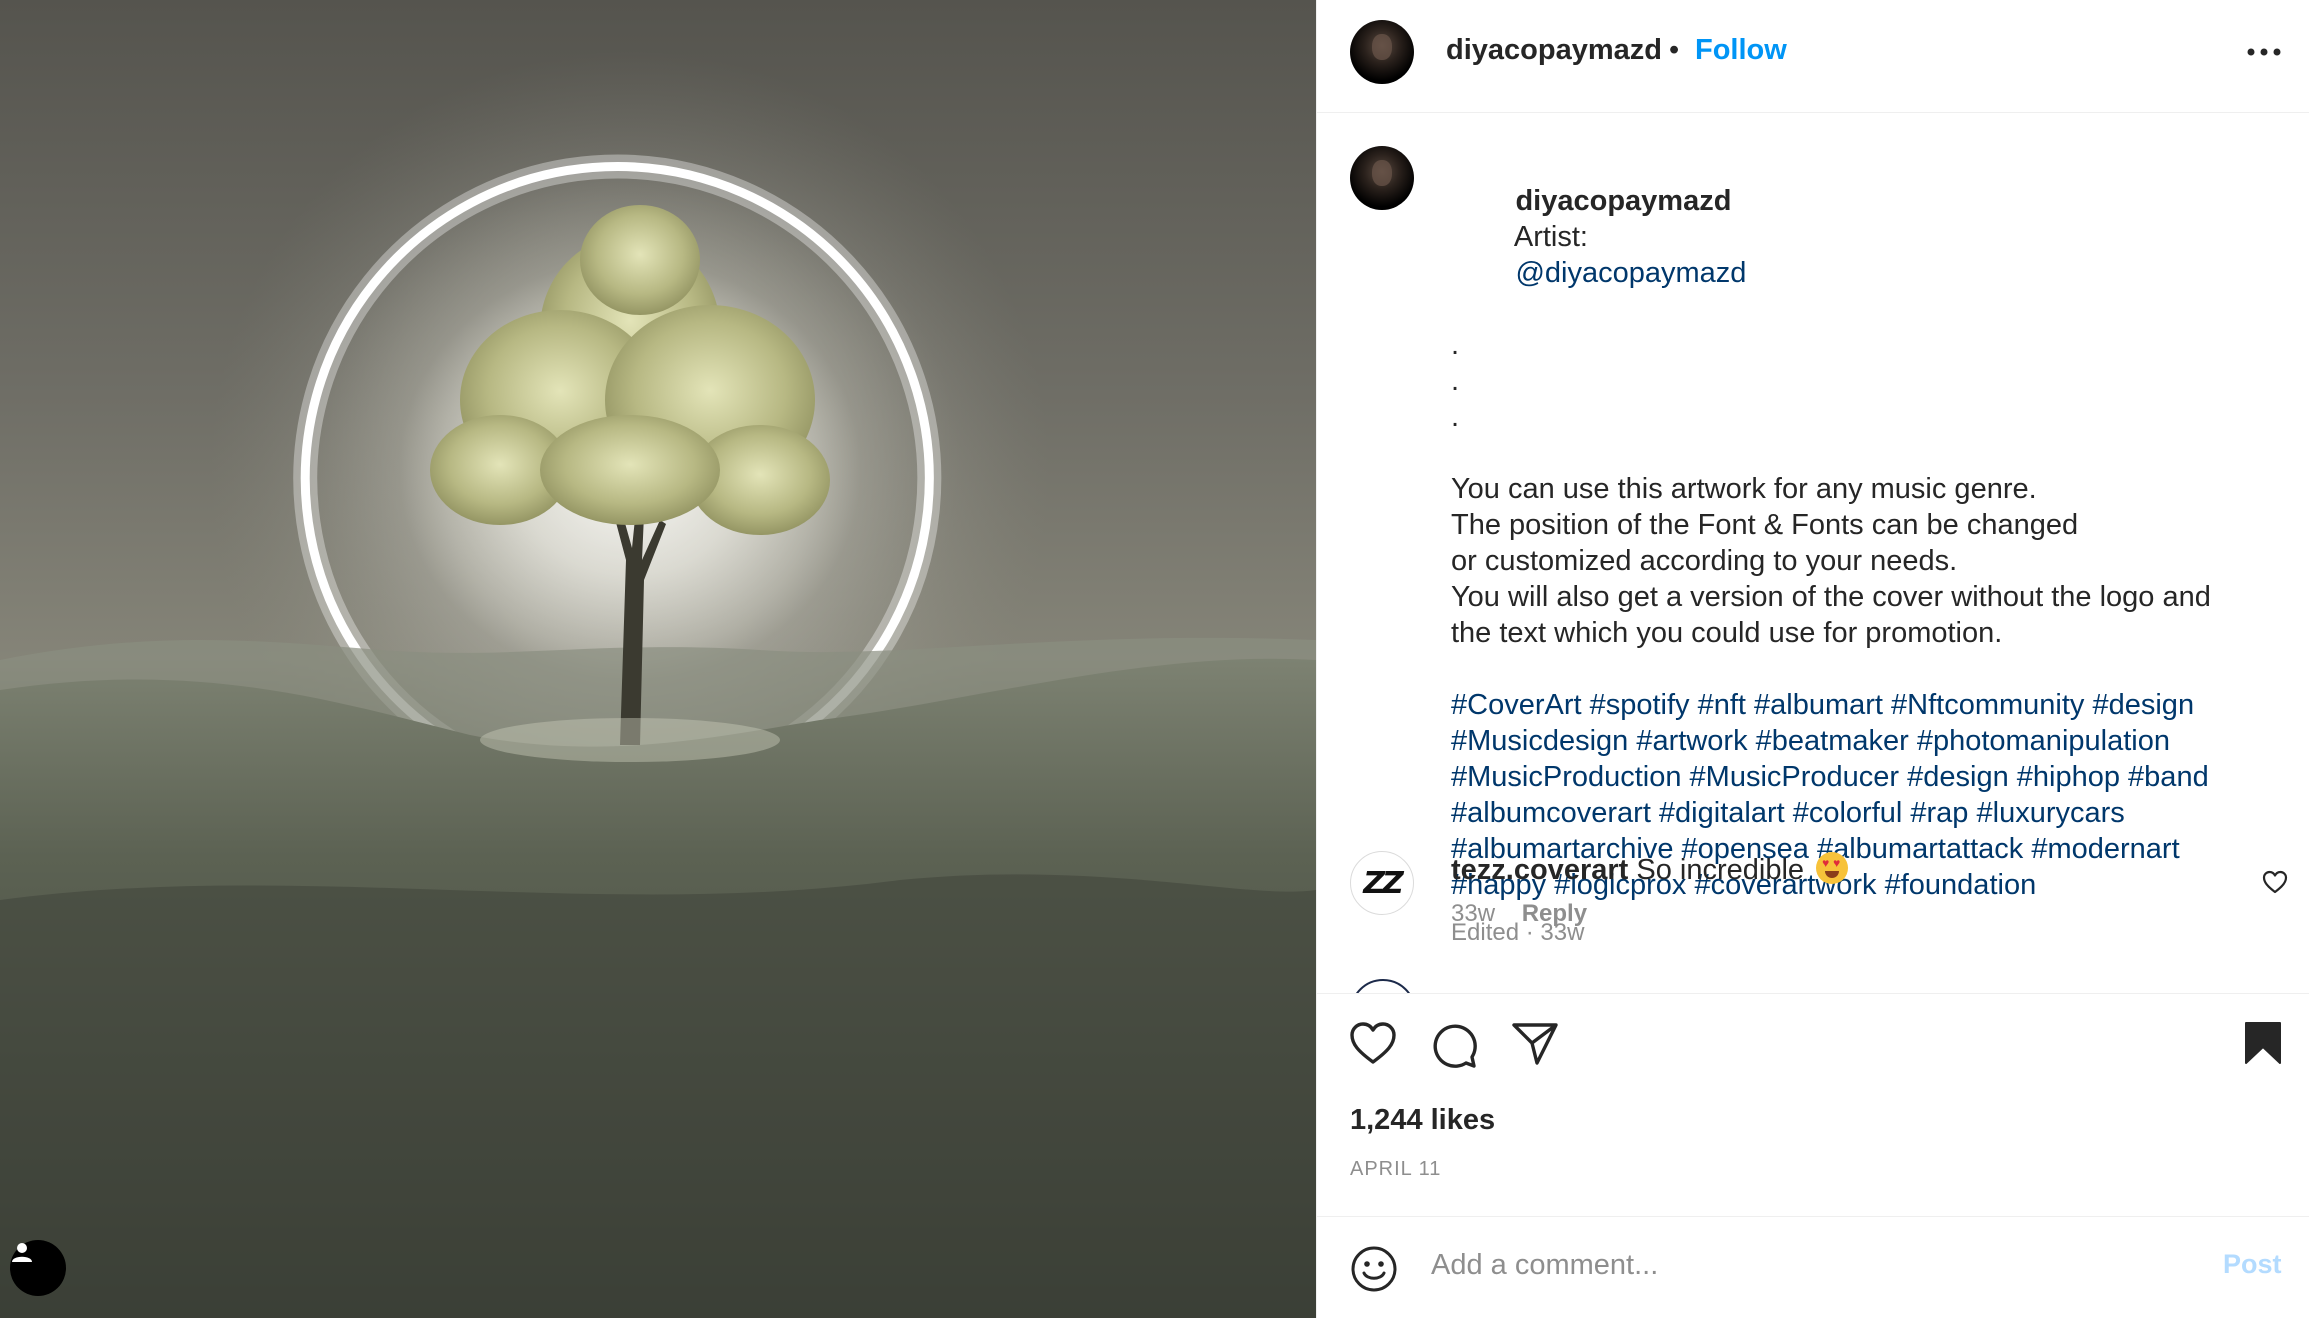 The width and height of the screenshot is (2309, 1320). What do you see at coordinates (2263, 1043) in the screenshot?
I see `bookmark-filled-icon` at bounding box center [2263, 1043].